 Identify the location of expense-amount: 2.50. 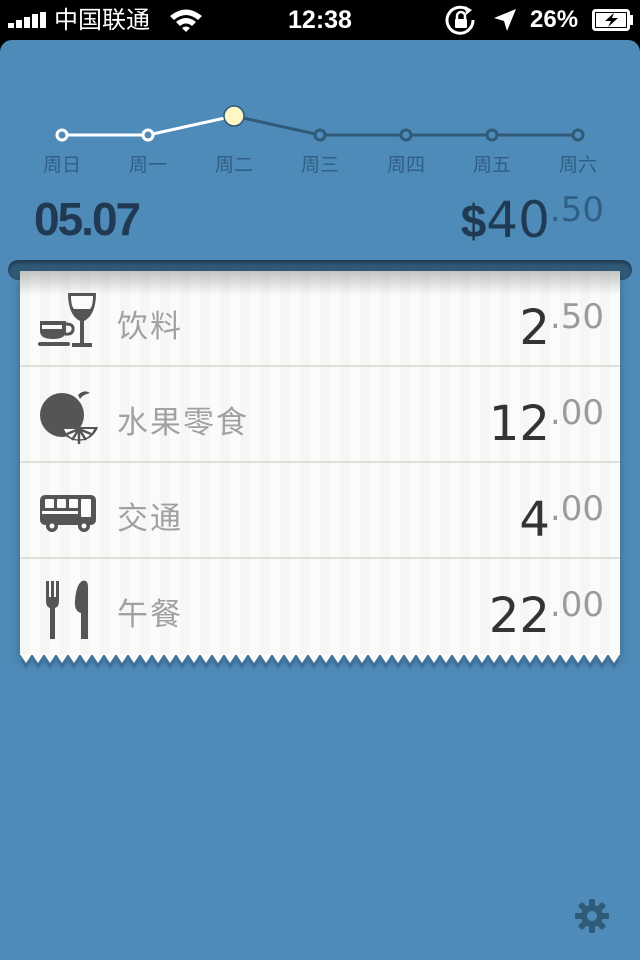
(561, 326).